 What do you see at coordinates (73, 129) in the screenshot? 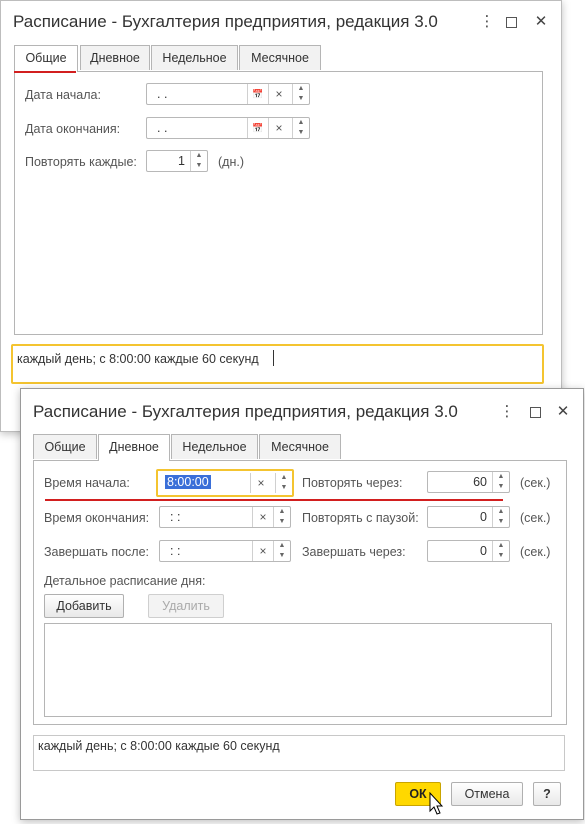
I see `end-date-label: Дата окончания:` at bounding box center [73, 129].